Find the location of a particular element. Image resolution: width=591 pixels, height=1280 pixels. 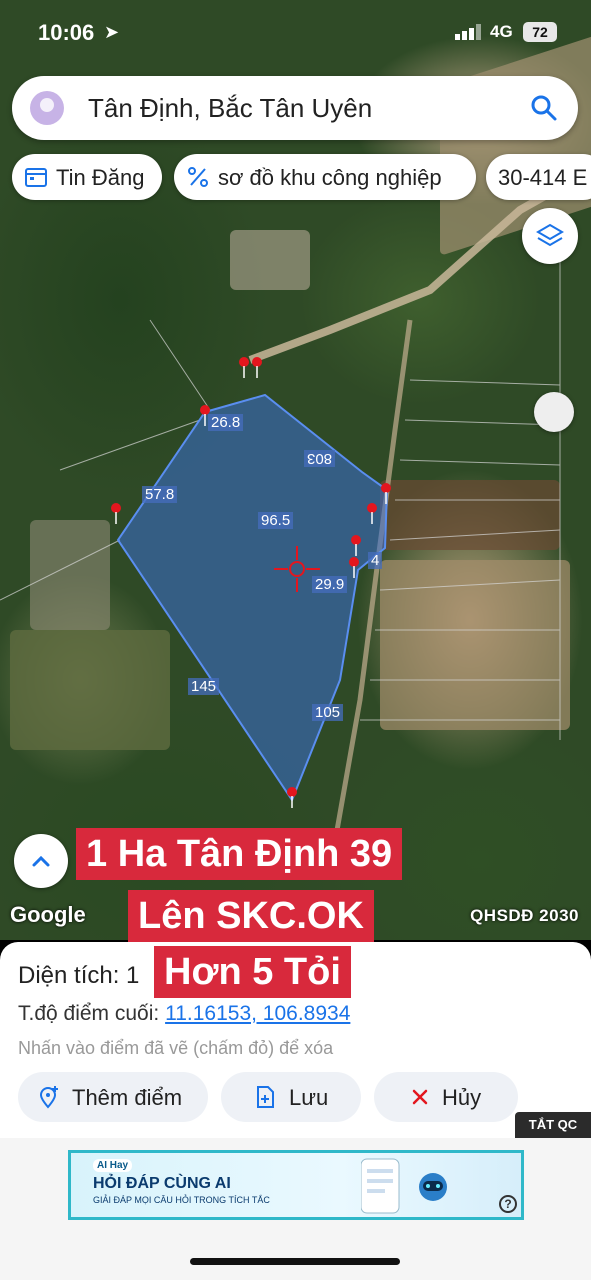

add-point-label: Thêm điểm is located at coordinates (127, 1097).